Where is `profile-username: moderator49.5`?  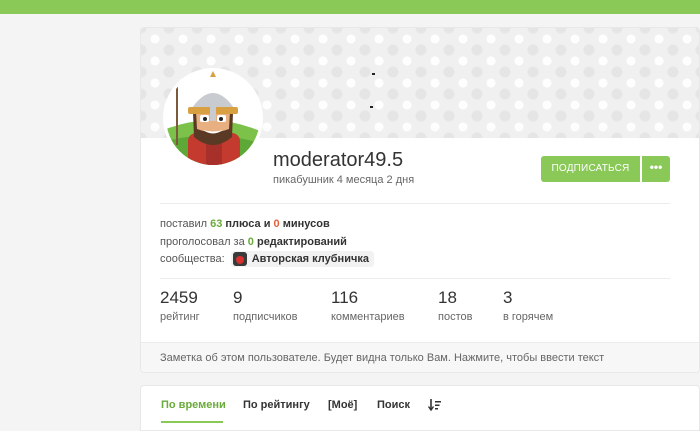
profile-username: moderator49.5 is located at coordinates (338, 160).